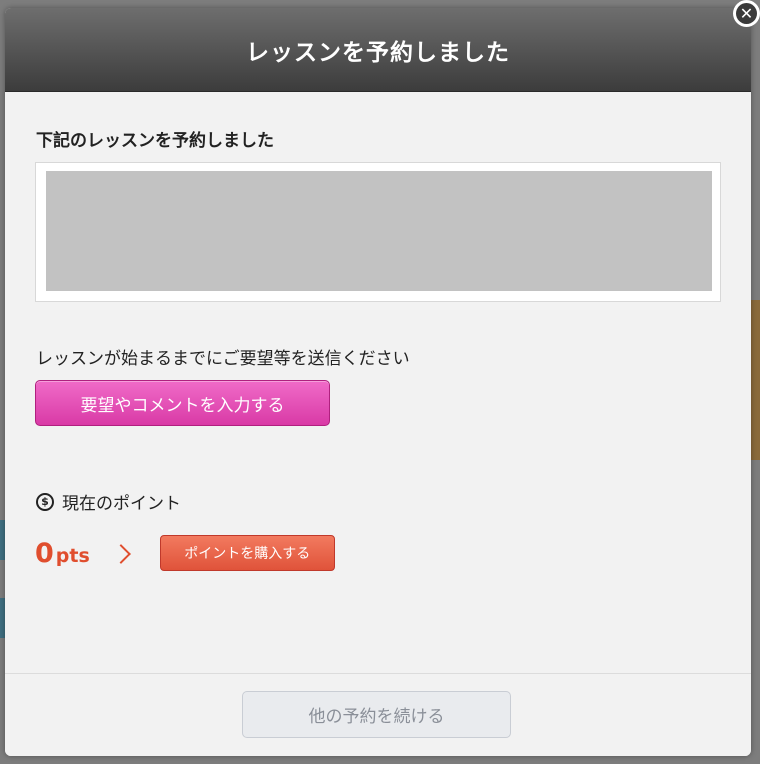 The height and width of the screenshot is (764, 760). Describe the element at coordinates (72, 555) in the screenshot. I see `points-unit: pts` at that location.